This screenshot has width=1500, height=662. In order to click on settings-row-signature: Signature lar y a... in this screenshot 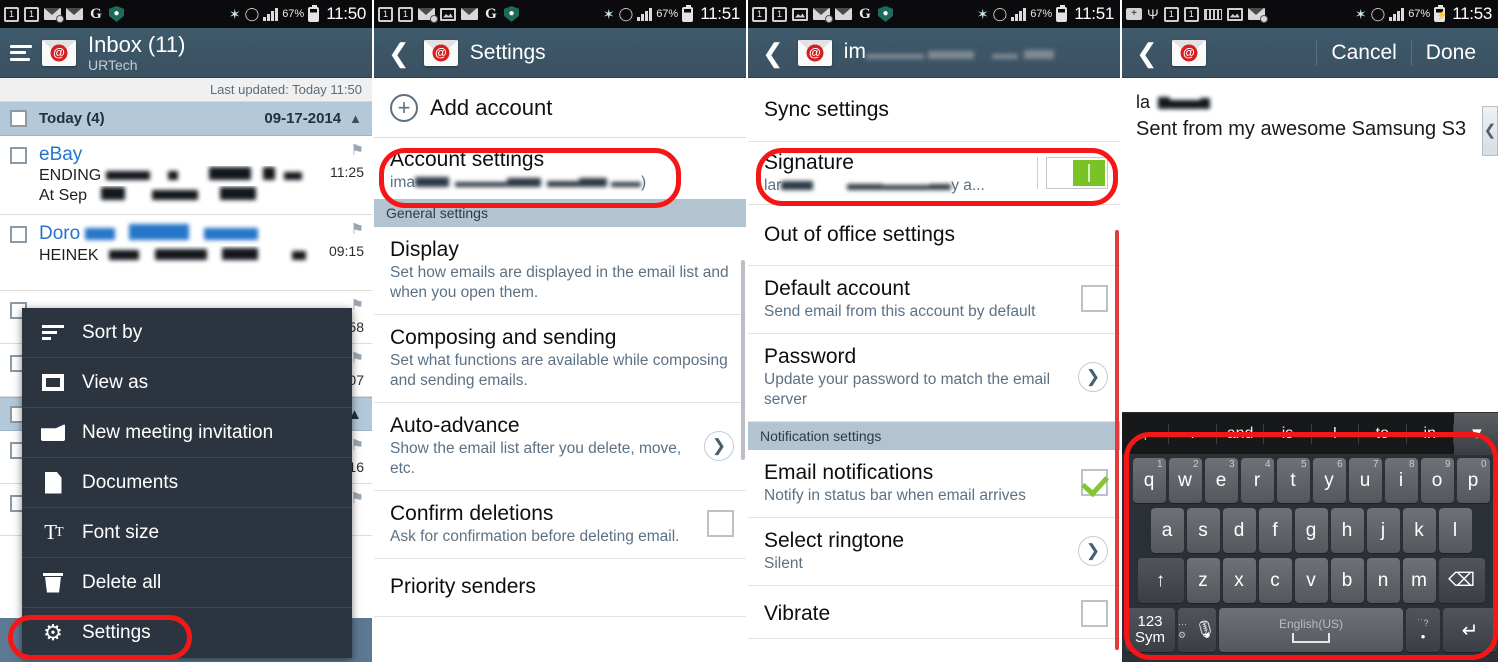, I will do `click(934, 174)`.